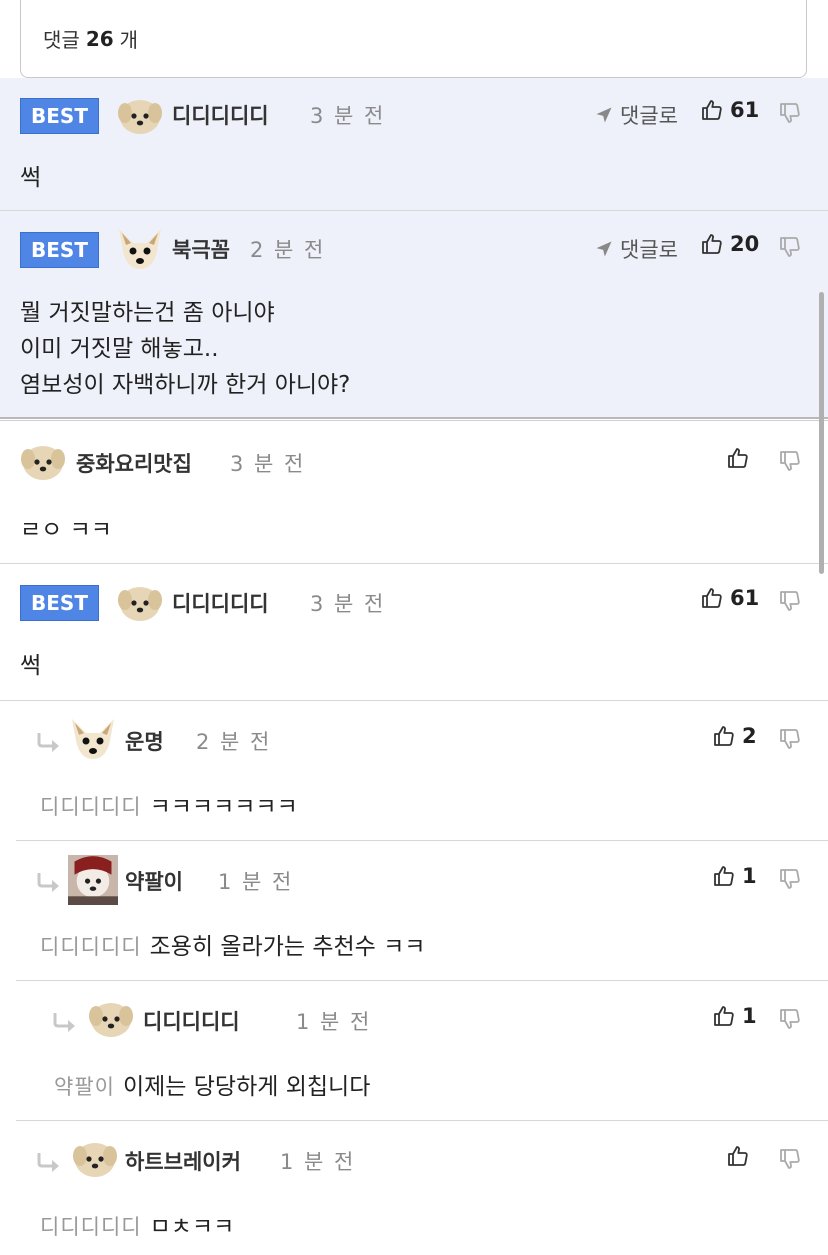 Image resolution: width=828 pixels, height=1255 pixels. I want to click on comment-author: 하트브레이커, so click(183, 1161).